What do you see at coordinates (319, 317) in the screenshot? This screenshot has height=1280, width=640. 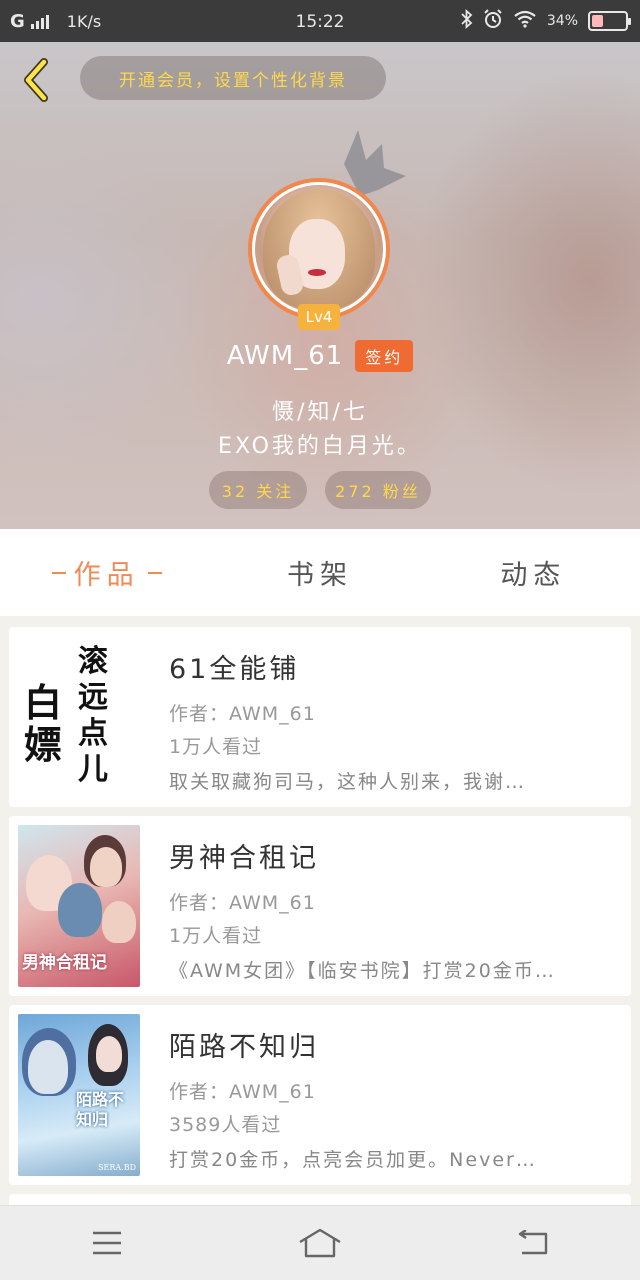 I see `level-badge: Lv4` at bounding box center [319, 317].